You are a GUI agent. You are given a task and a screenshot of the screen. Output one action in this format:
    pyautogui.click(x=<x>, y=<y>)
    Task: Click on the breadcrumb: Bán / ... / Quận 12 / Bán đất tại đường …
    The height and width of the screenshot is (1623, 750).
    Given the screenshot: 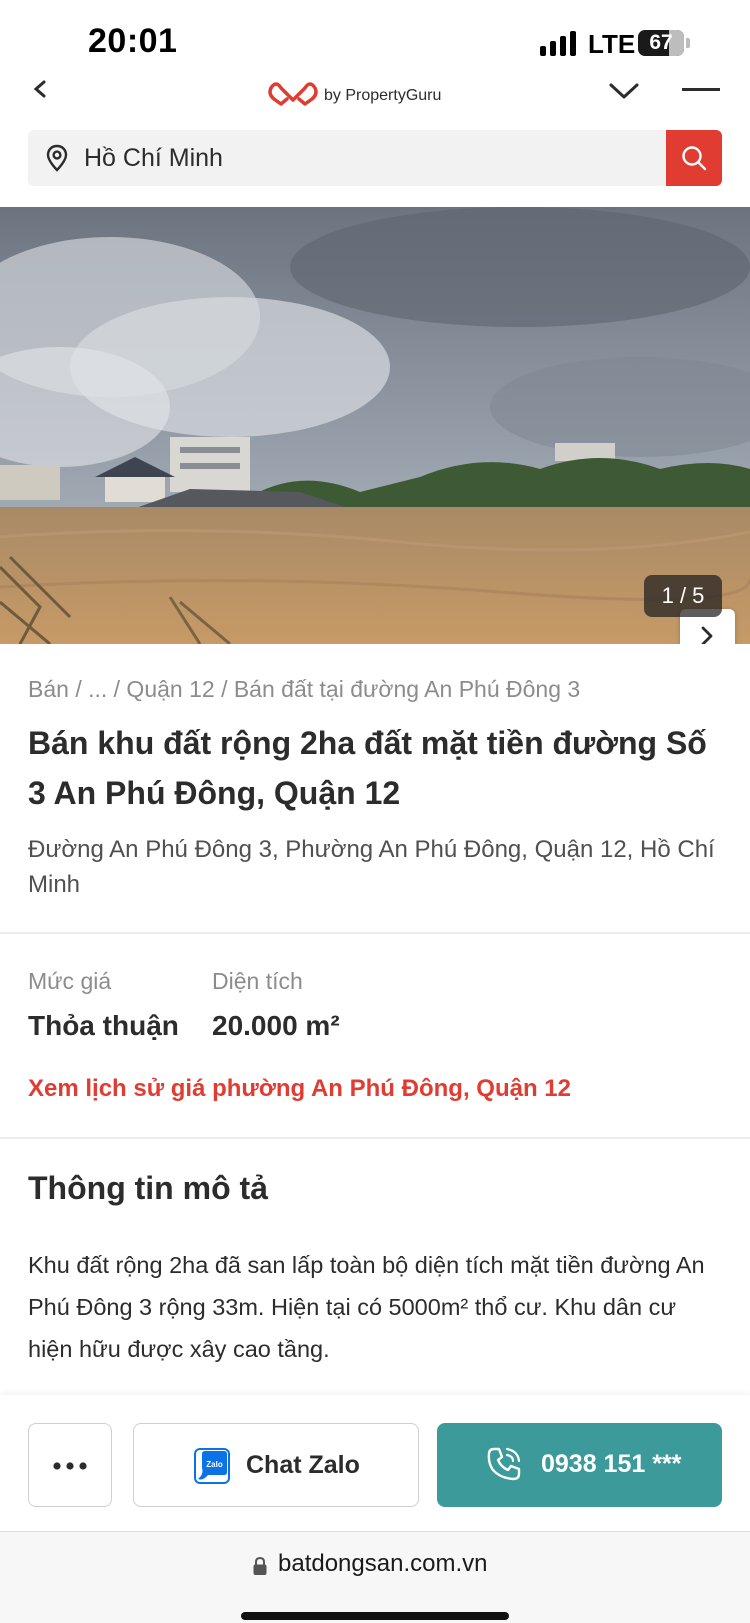 What is the action you would take?
    pyautogui.click(x=304, y=689)
    